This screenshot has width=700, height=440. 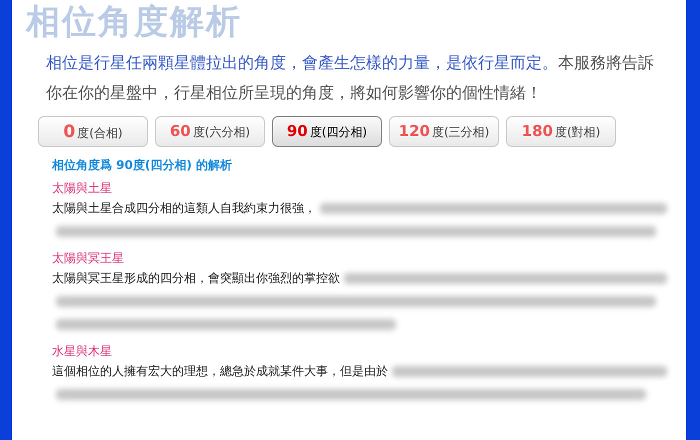 What do you see at coordinates (444, 131) in the screenshot?
I see `angle-tab: 120 度(三分相)` at bounding box center [444, 131].